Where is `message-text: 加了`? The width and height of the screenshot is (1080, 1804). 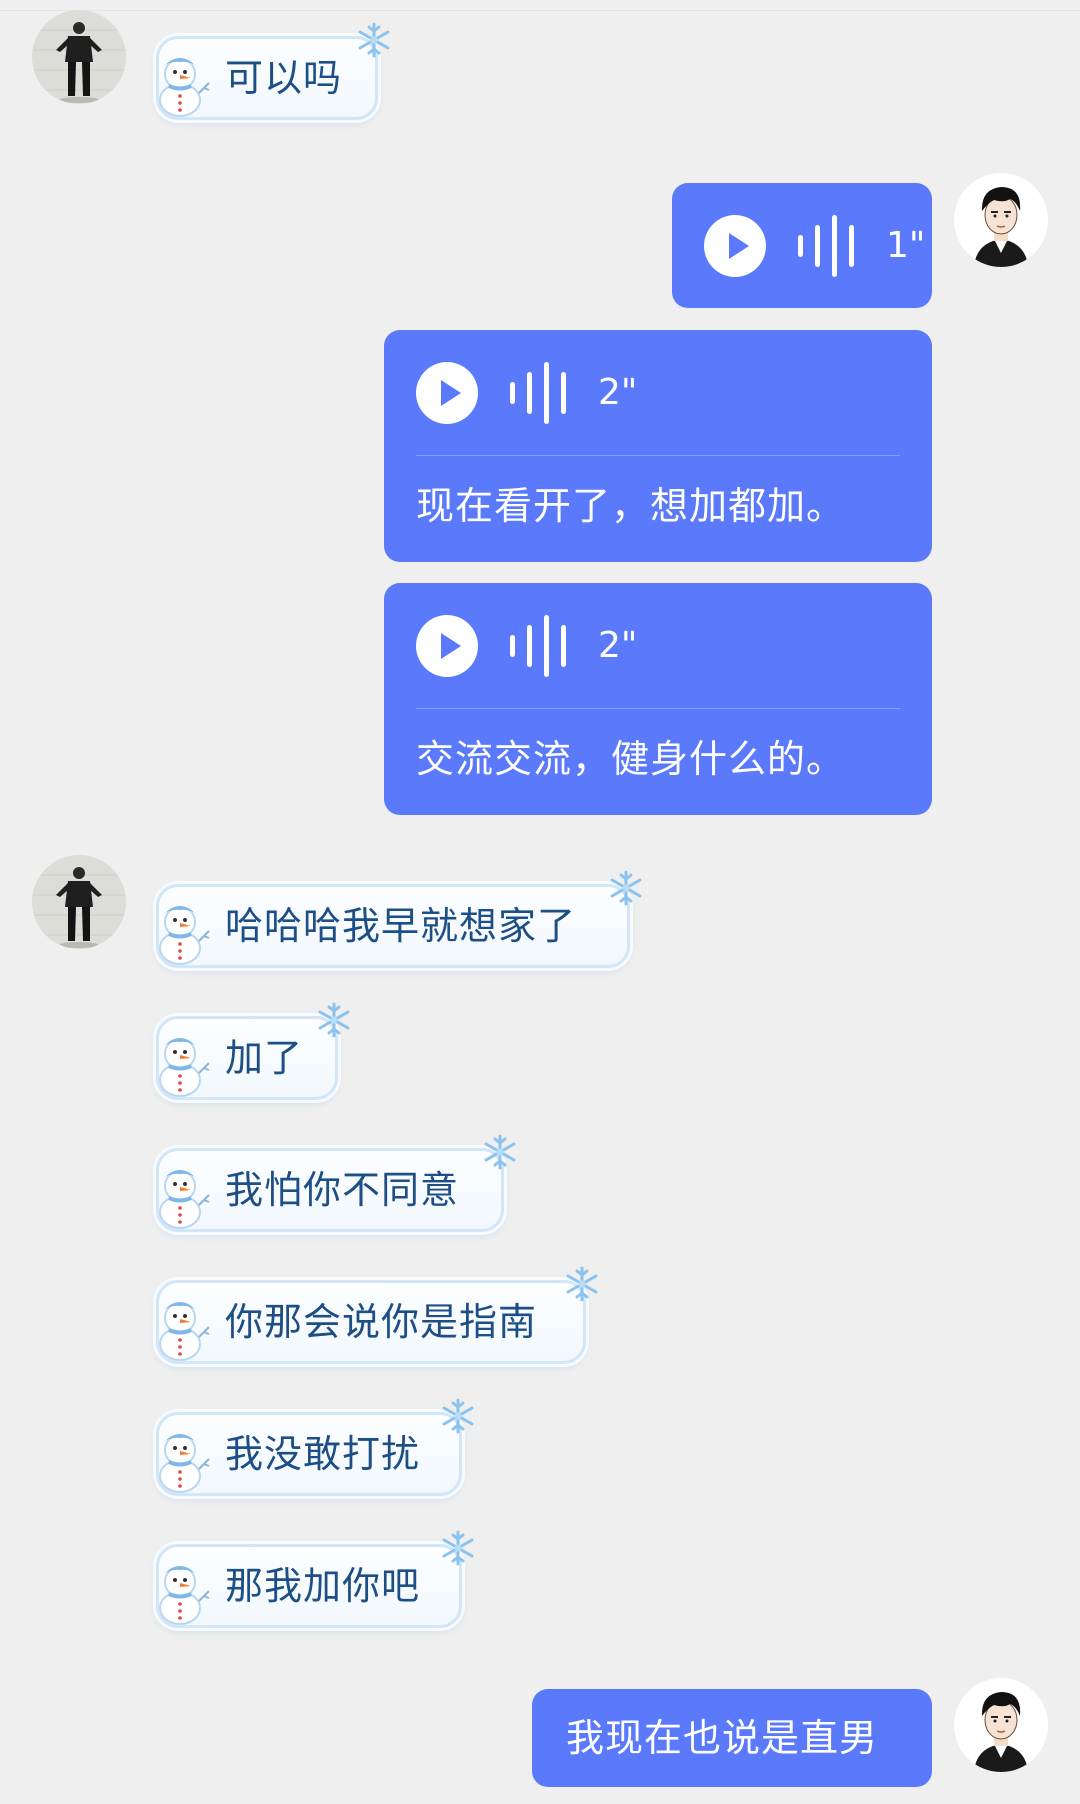 message-text: 加了 is located at coordinates (264, 1058).